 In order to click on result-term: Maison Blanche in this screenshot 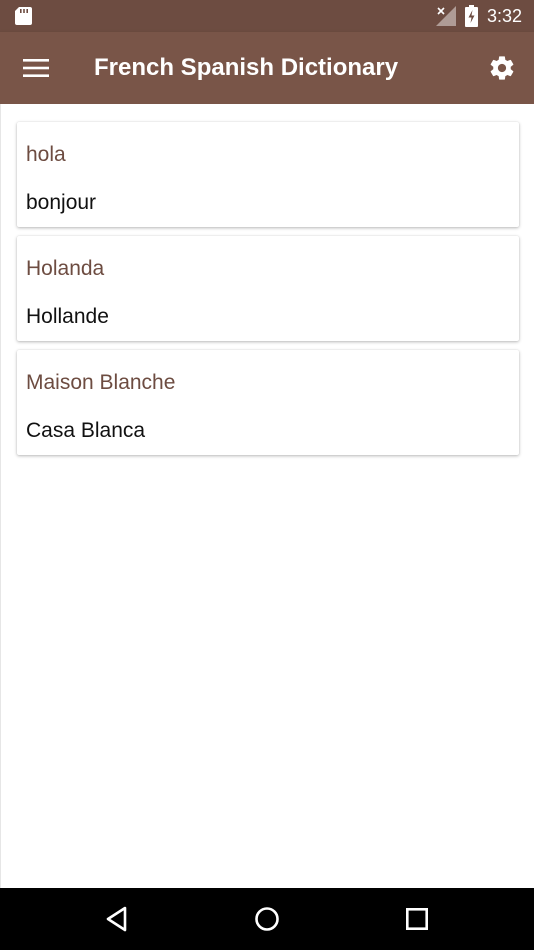, I will do `click(101, 382)`.